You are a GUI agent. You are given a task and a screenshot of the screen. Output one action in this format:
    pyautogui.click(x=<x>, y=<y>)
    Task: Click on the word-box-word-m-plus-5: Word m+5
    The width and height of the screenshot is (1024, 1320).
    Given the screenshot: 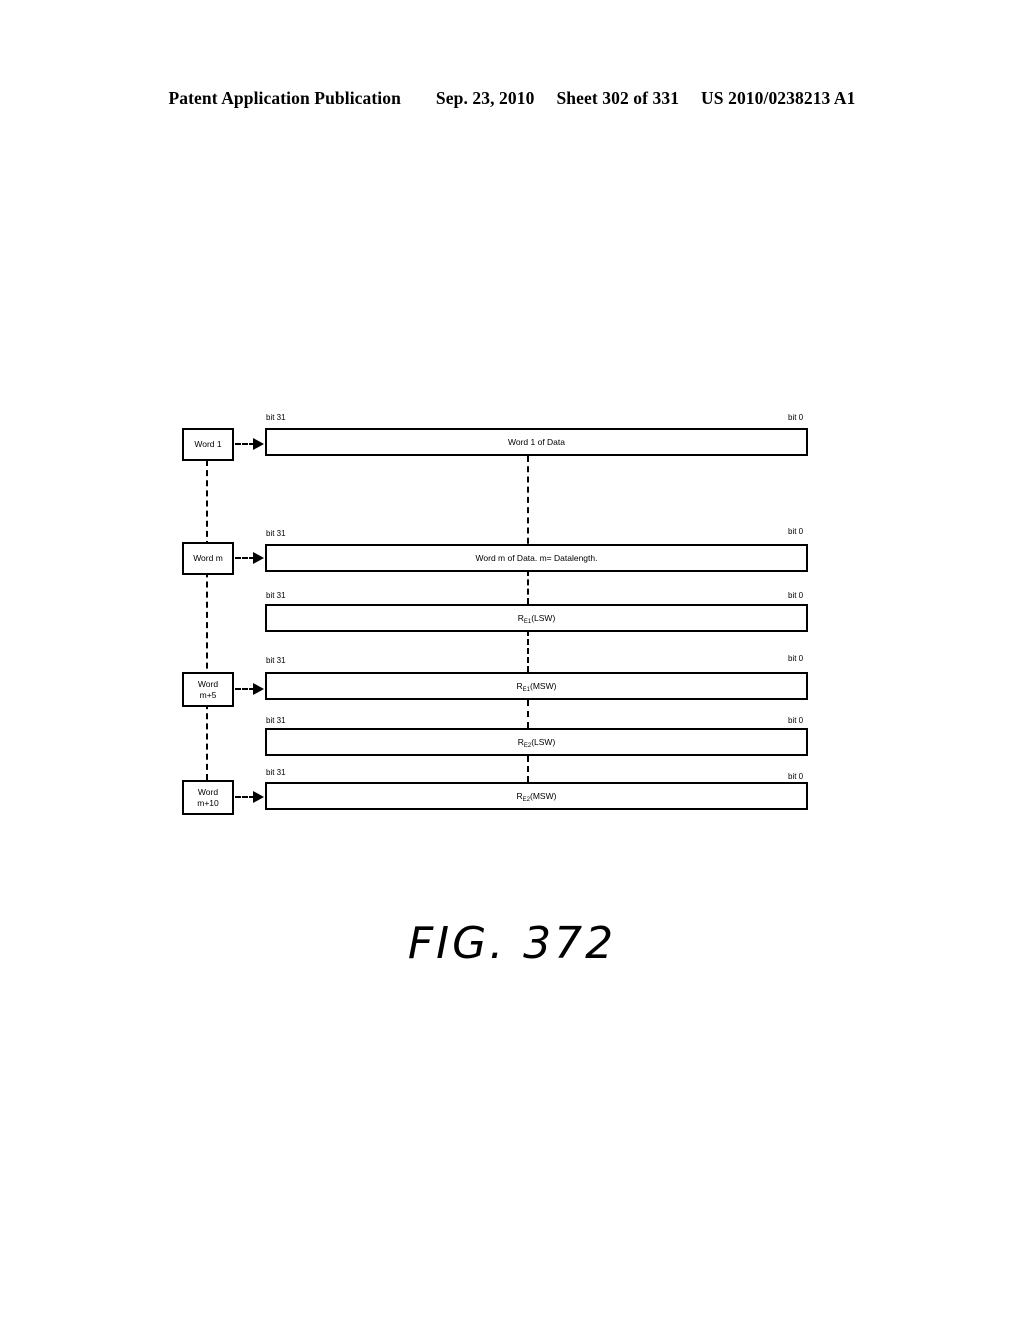 What is the action you would take?
    pyautogui.click(x=208, y=689)
    